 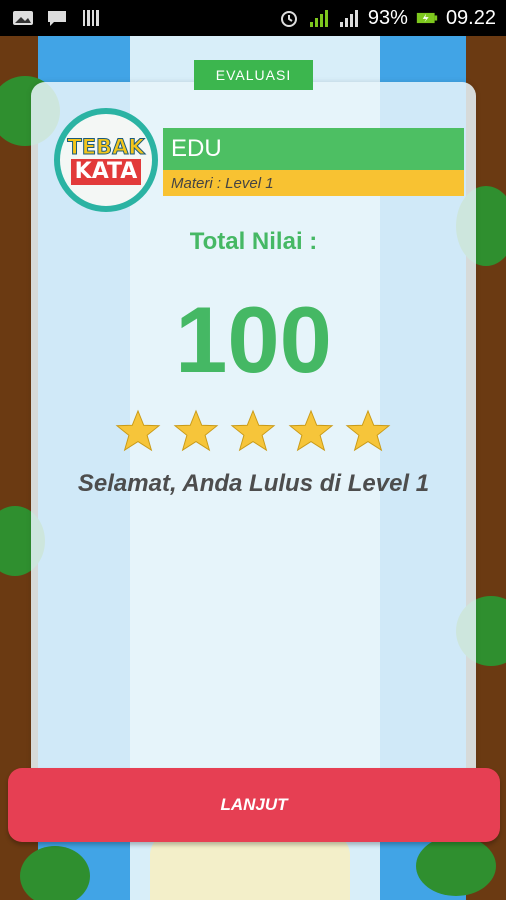 What do you see at coordinates (254, 805) in the screenshot?
I see `continue-button: LANJUT` at bounding box center [254, 805].